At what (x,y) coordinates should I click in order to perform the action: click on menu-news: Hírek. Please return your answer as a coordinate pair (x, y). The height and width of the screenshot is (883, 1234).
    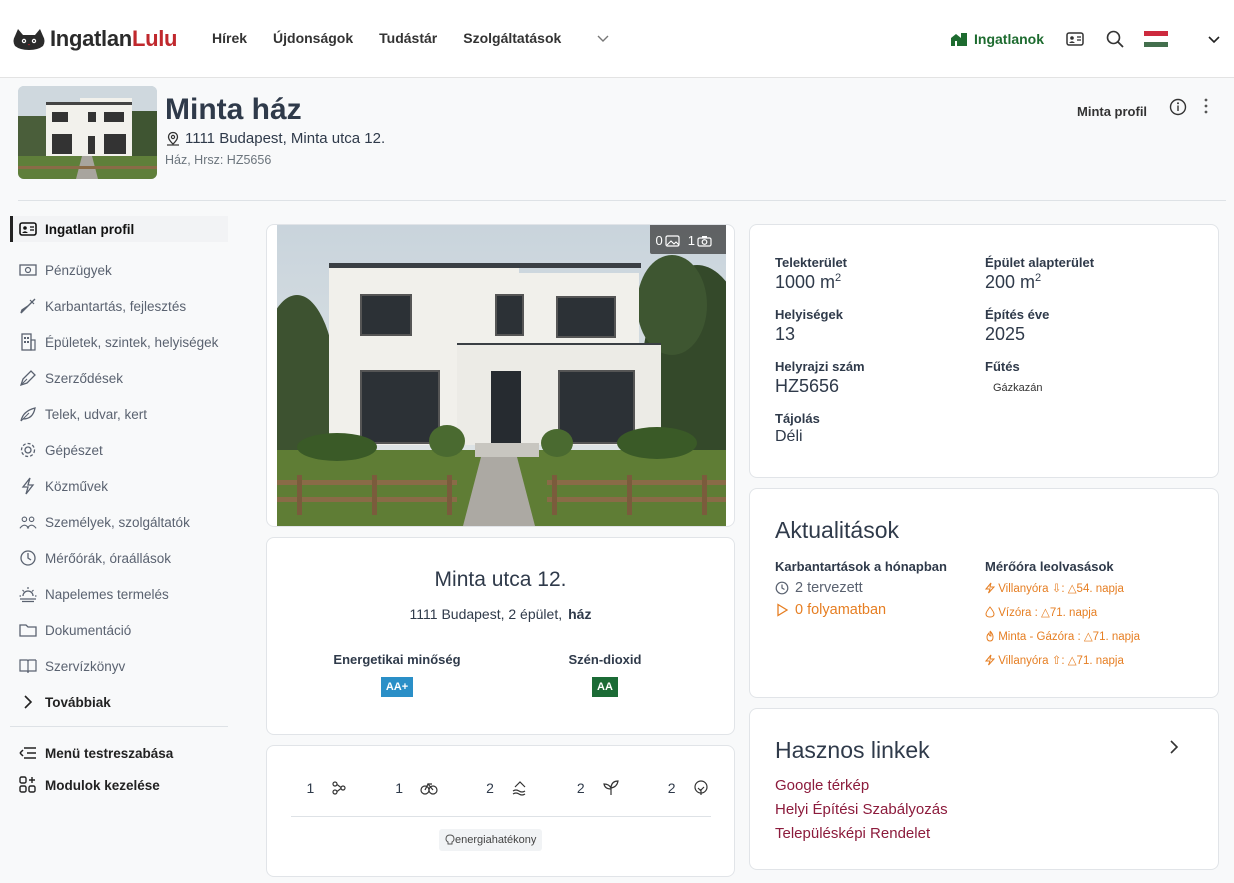
    Looking at the image, I should click on (229, 38).